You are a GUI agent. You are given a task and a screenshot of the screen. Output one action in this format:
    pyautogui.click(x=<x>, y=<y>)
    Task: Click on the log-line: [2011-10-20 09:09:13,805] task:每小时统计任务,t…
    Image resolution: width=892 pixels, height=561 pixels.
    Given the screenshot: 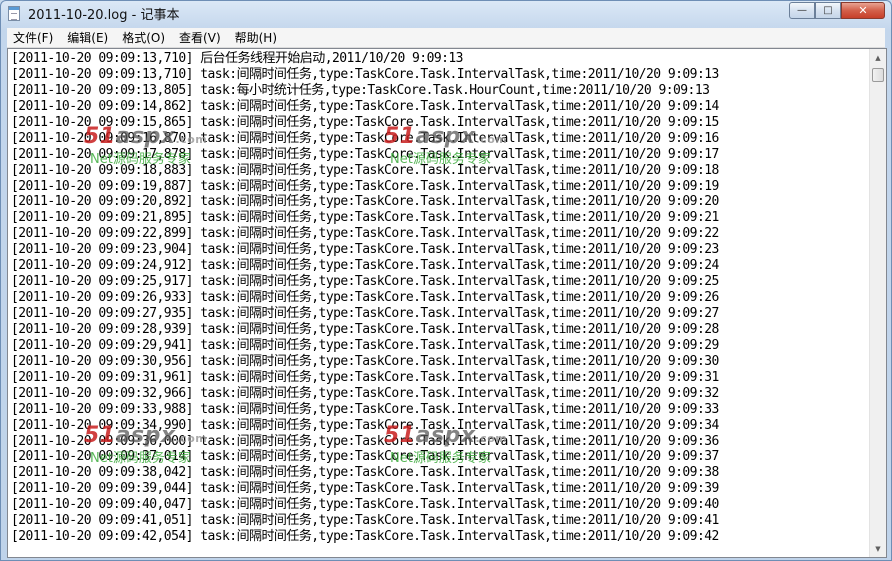 What is the action you would take?
    pyautogui.click(x=360, y=90)
    